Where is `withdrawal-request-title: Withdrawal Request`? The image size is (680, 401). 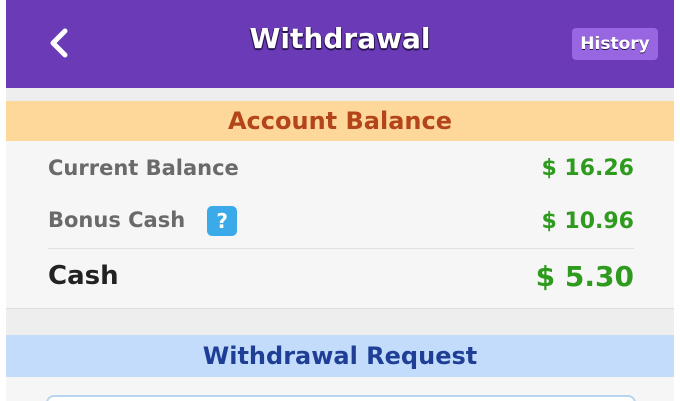 withdrawal-request-title: Withdrawal Request is located at coordinates (340, 356).